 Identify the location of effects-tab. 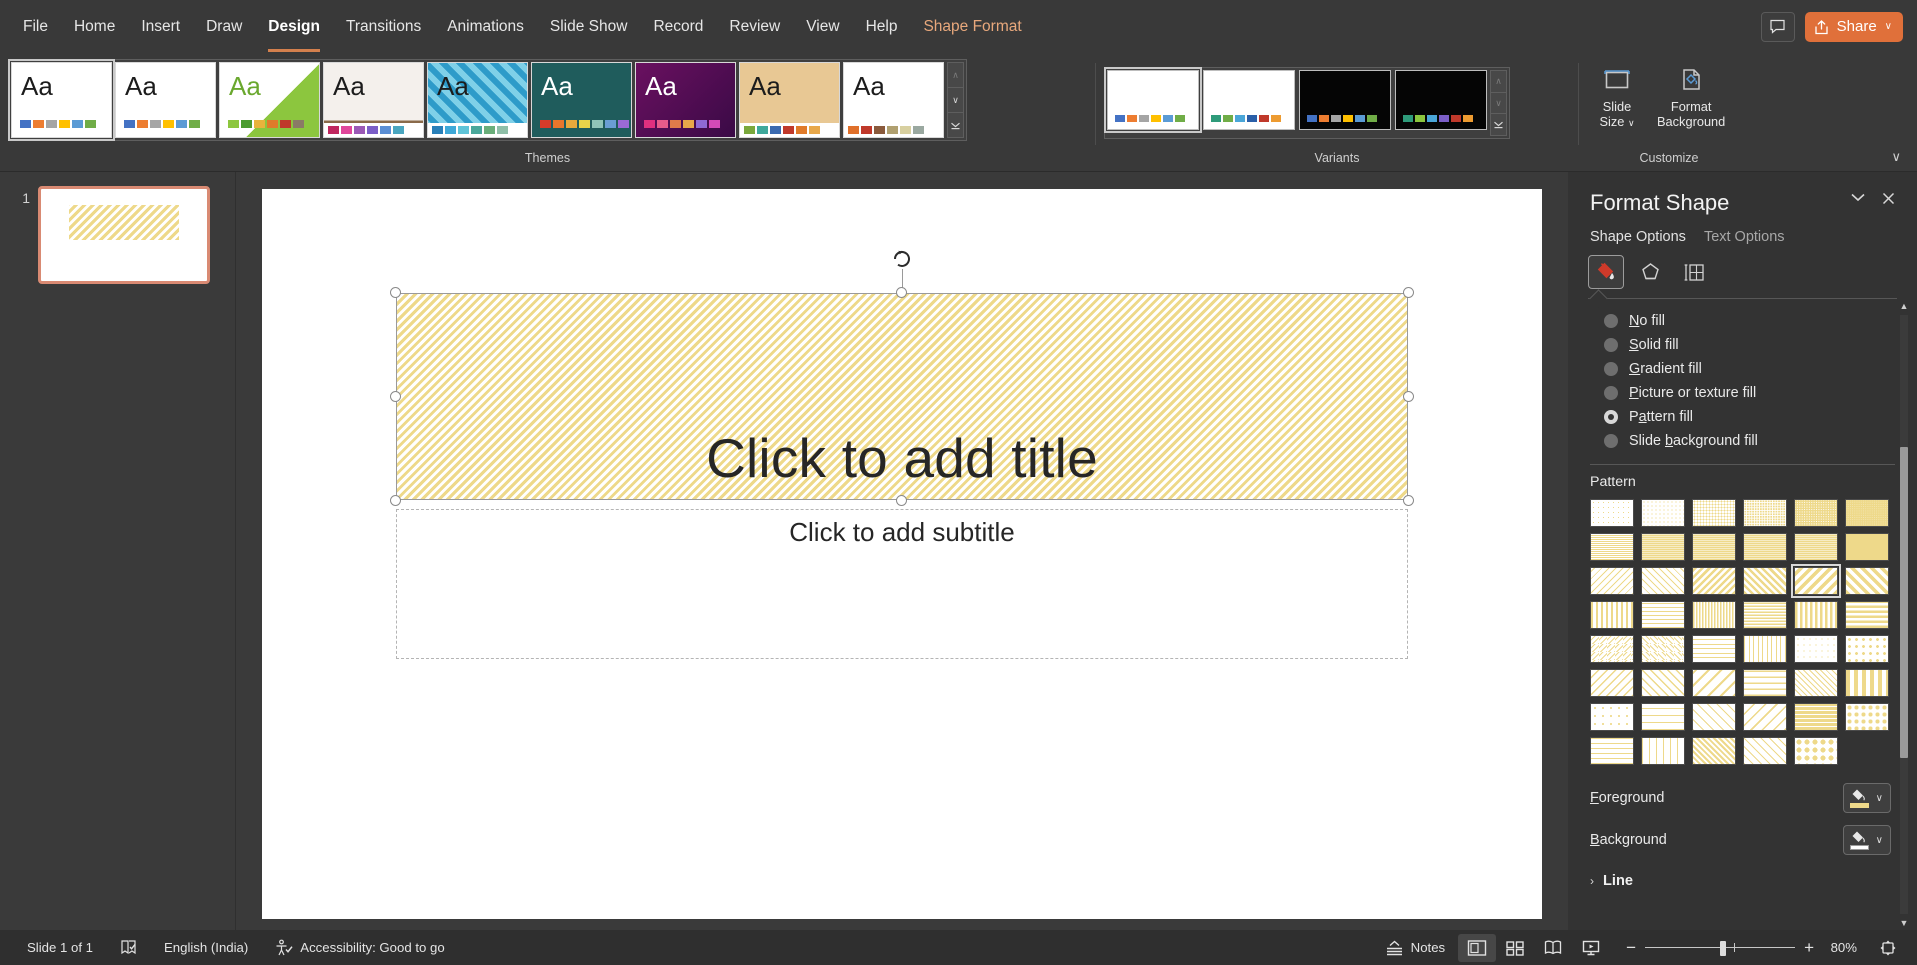
(1650, 272).